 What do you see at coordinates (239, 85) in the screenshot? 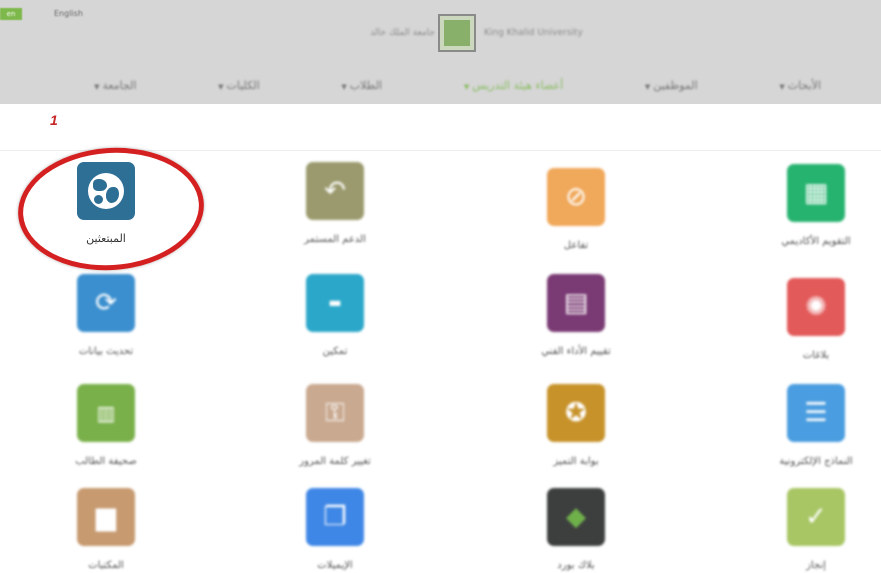
I see `nav-item-colleges: الكليات▼` at bounding box center [239, 85].